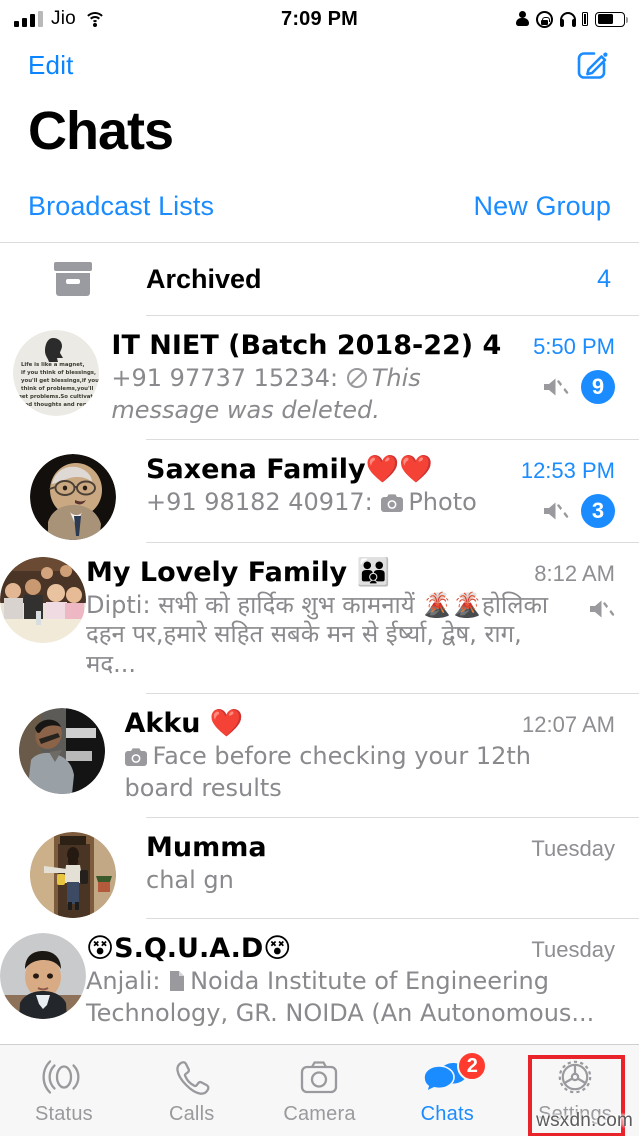 This screenshot has width=639, height=1136. I want to click on chat-status-icons: 9, so click(590, 384).